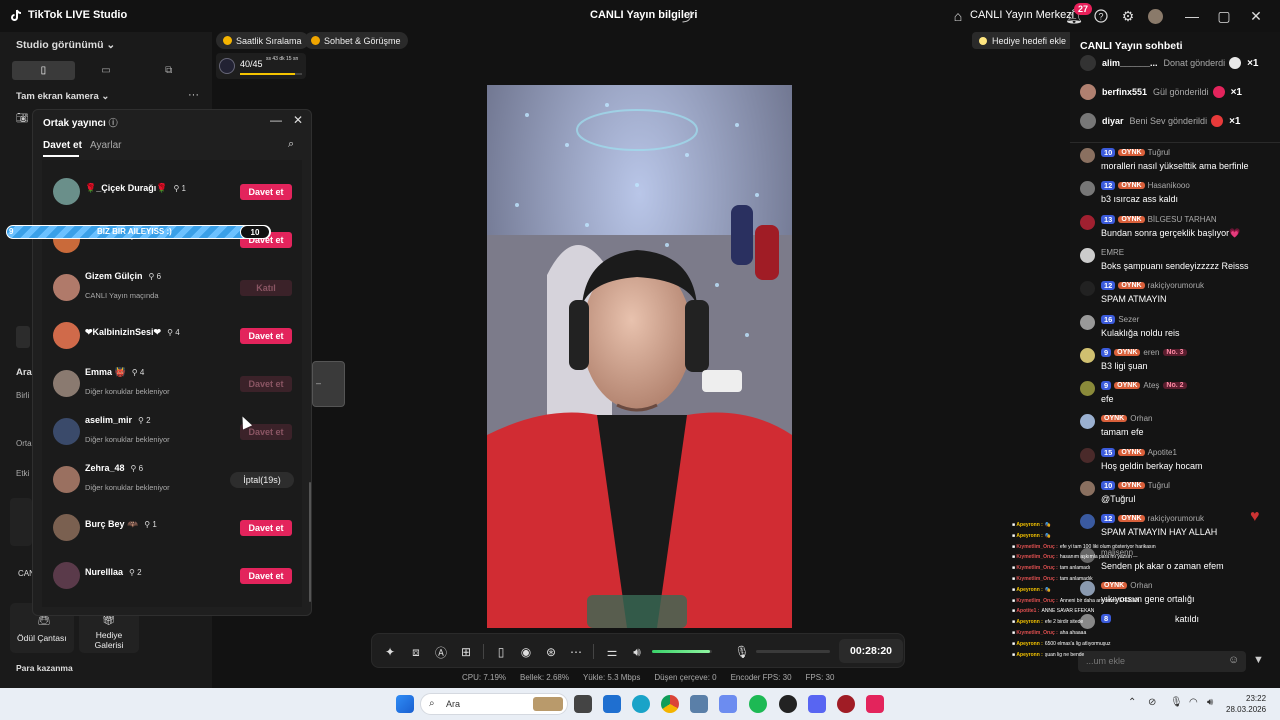 Image resolution: width=1280 pixels, height=720 pixels. Describe the element at coordinates (1192, 16) in the screenshot. I see `minimize-icon: —` at that location.